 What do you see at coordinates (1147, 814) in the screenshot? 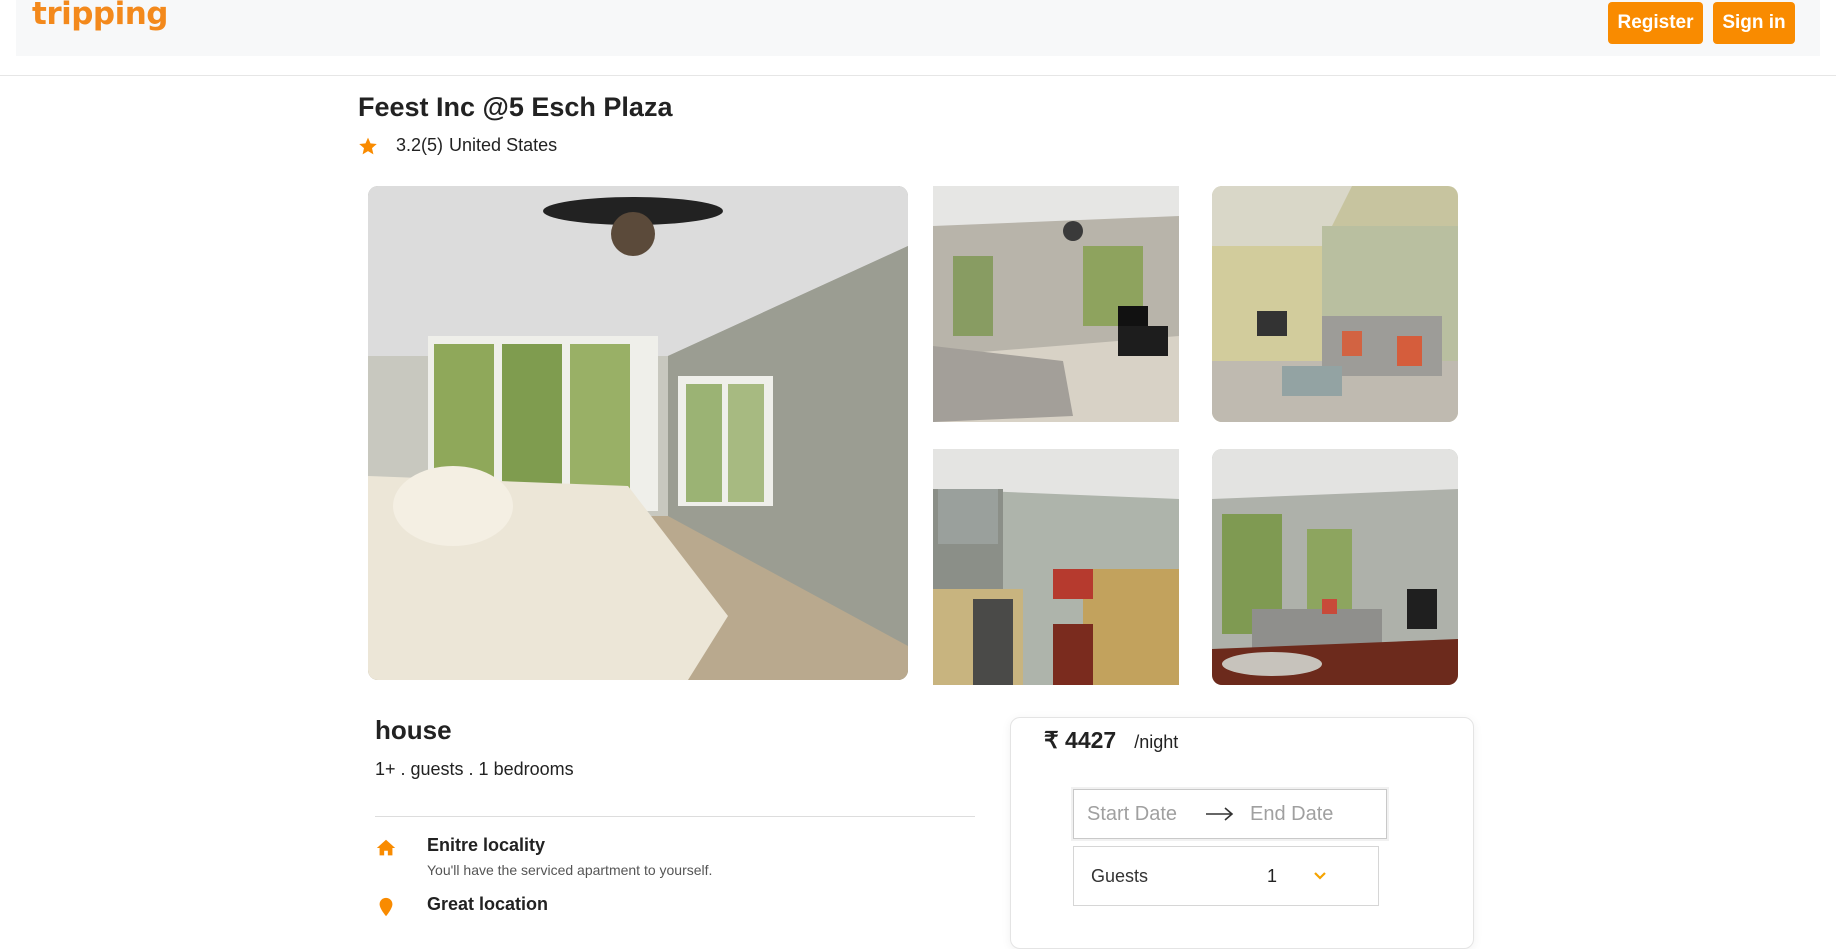
I see `start-date-input: Start Date` at bounding box center [1147, 814].